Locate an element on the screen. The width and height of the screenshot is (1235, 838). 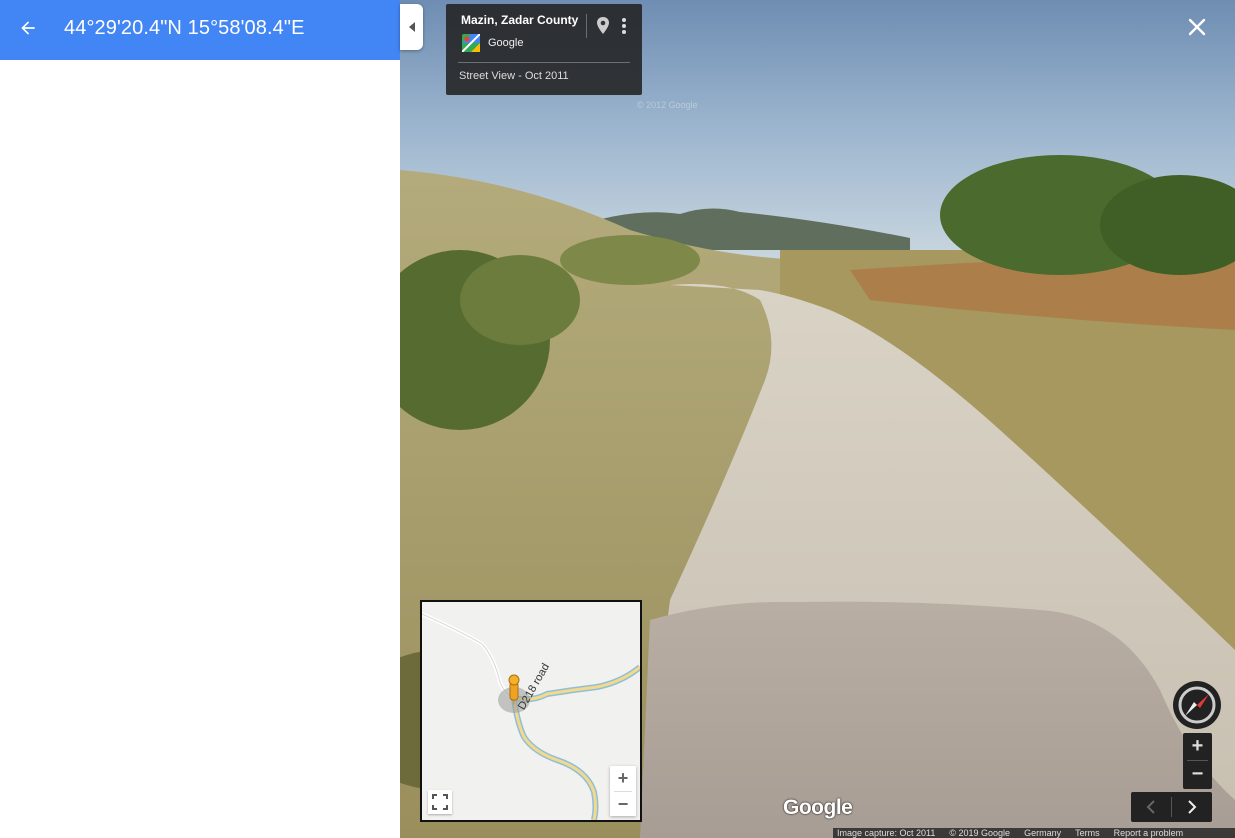
compass-button is located at coordinates (1197, 705).